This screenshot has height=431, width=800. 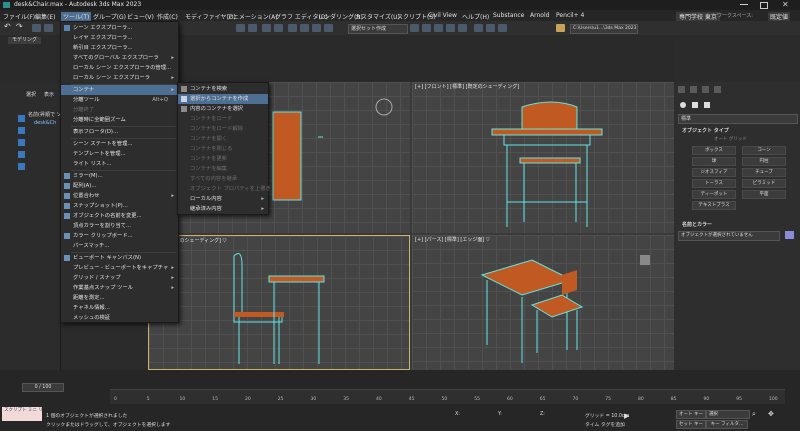 I want to click on active-shade-icon, so click(x=502, y=28).